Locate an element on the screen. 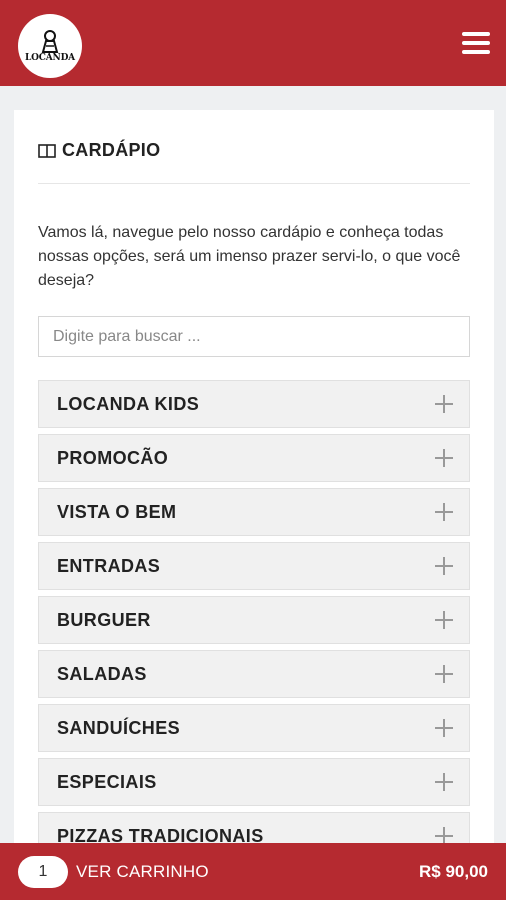 This screenshot has height=900, width=506. top-bar: LOCANDA is located at coordinates (253, 43).